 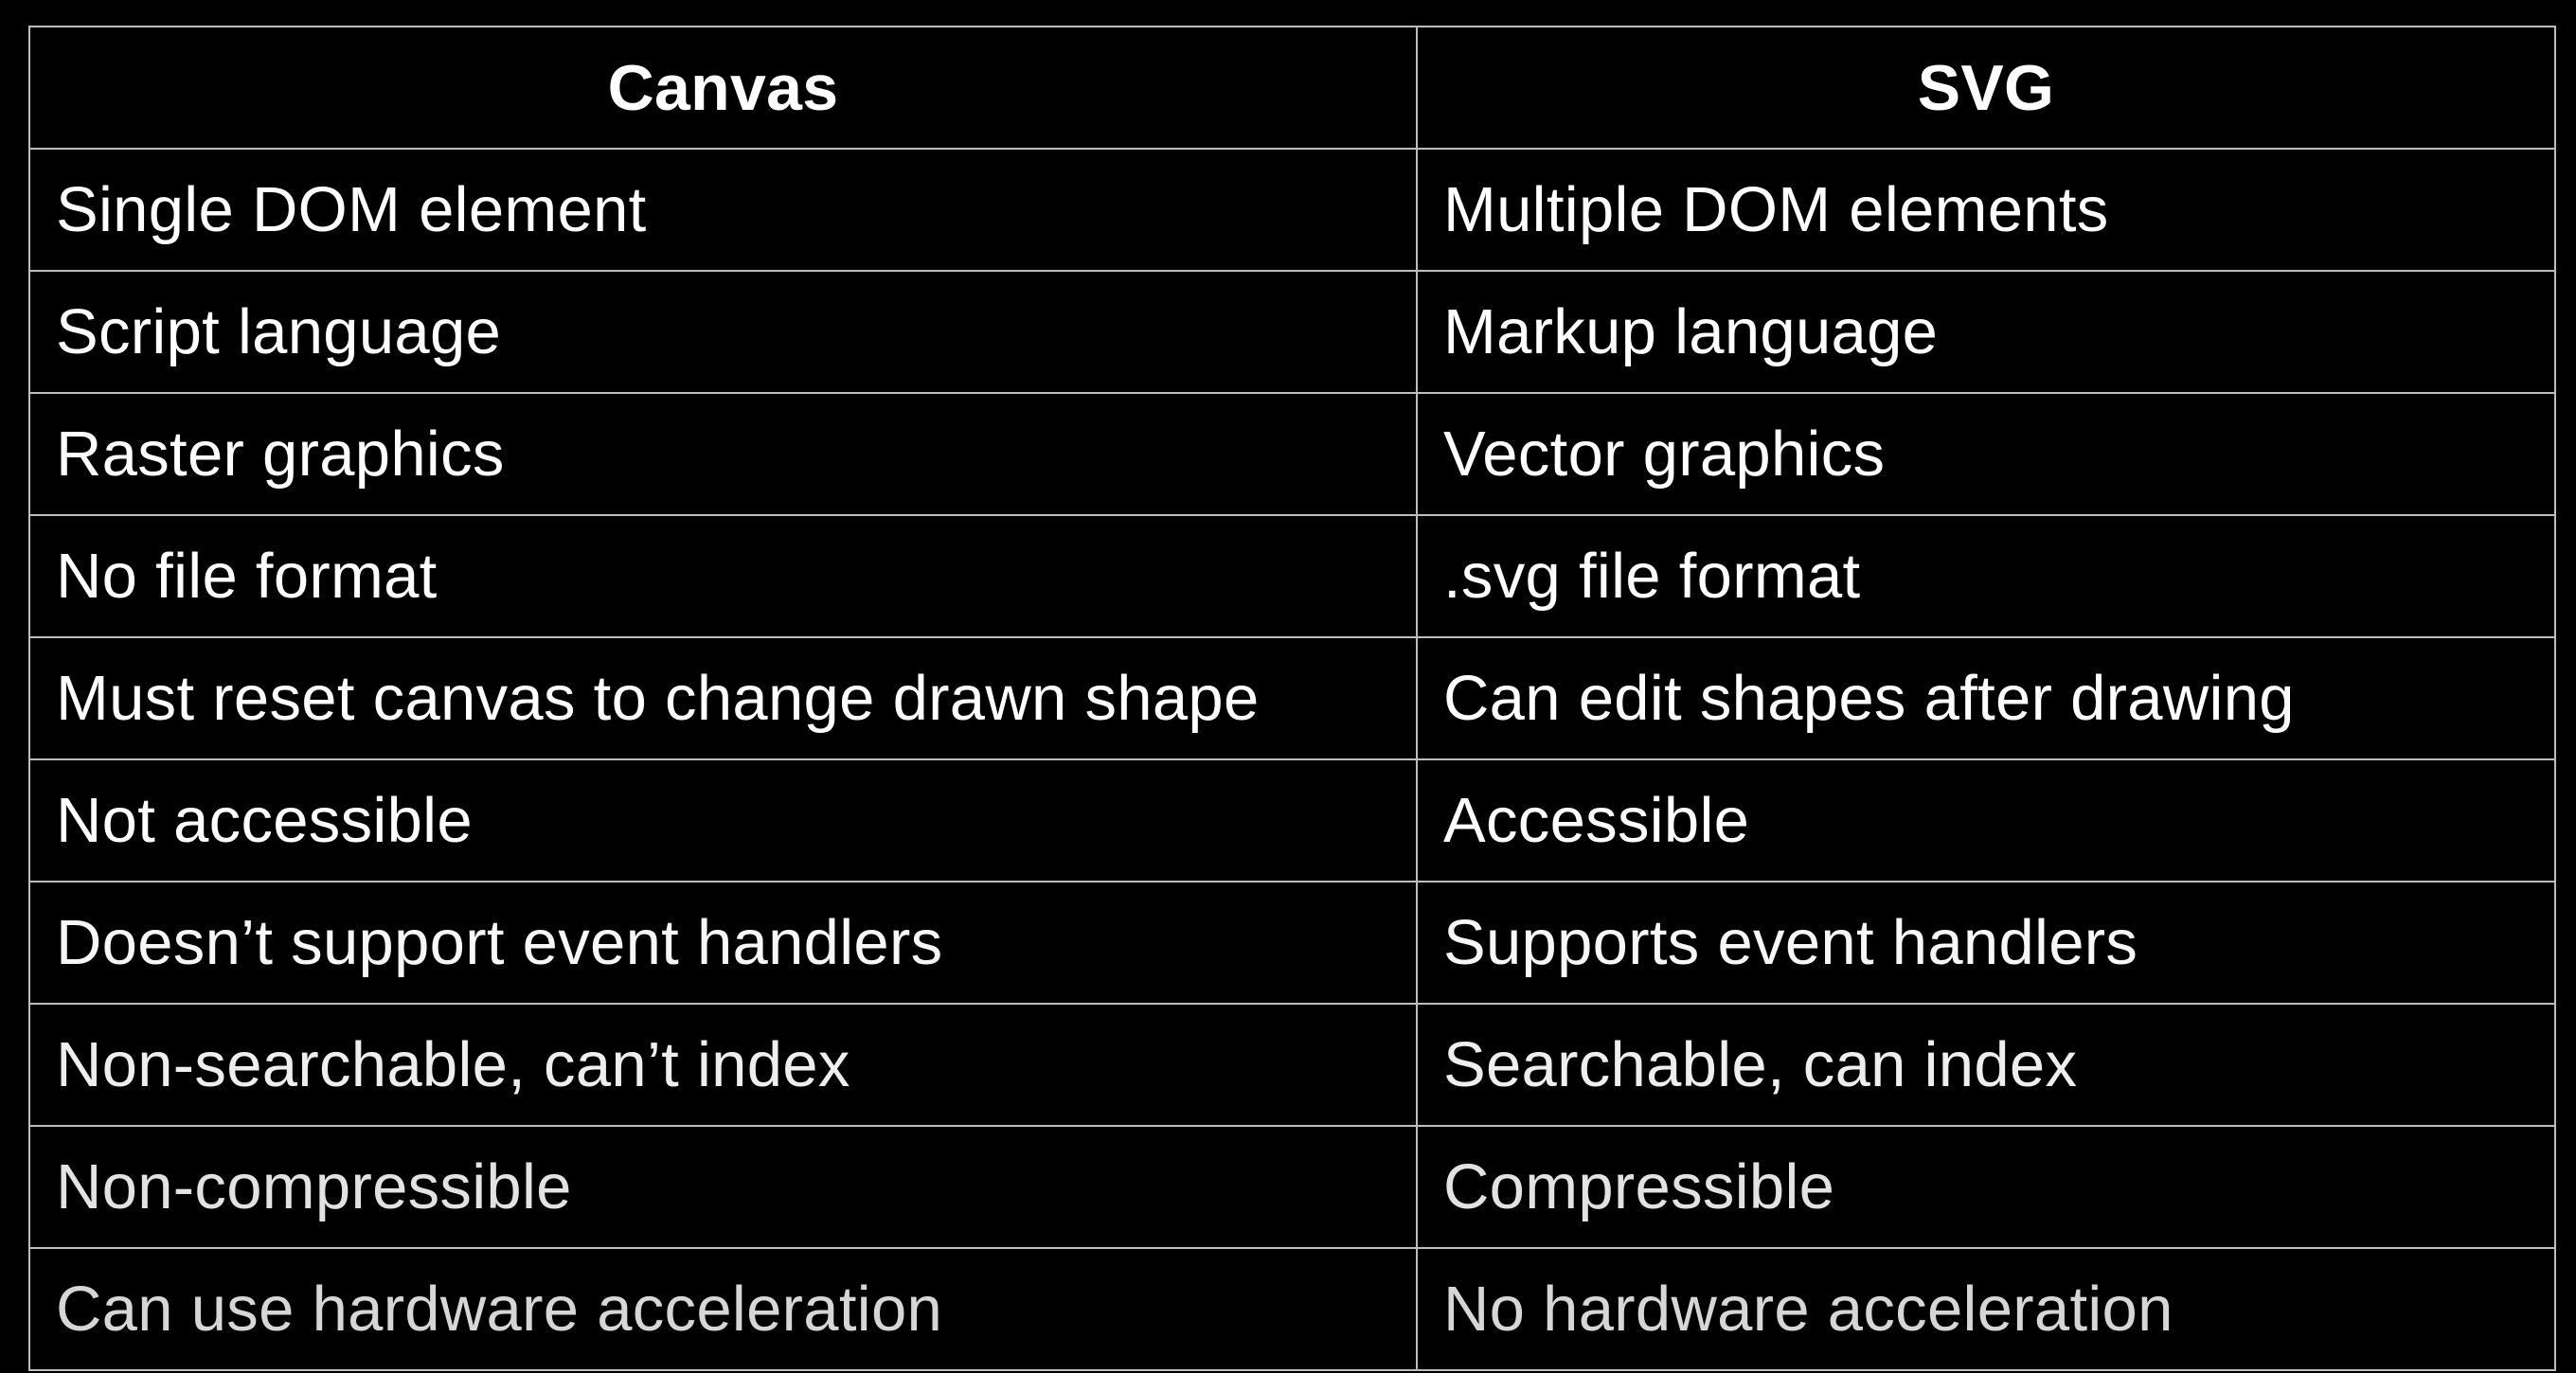 What do you see at coordinates (1986, 576) in the screenshot?
I see `svg-cell: .svg file format` at bounding box center [1986, 576].